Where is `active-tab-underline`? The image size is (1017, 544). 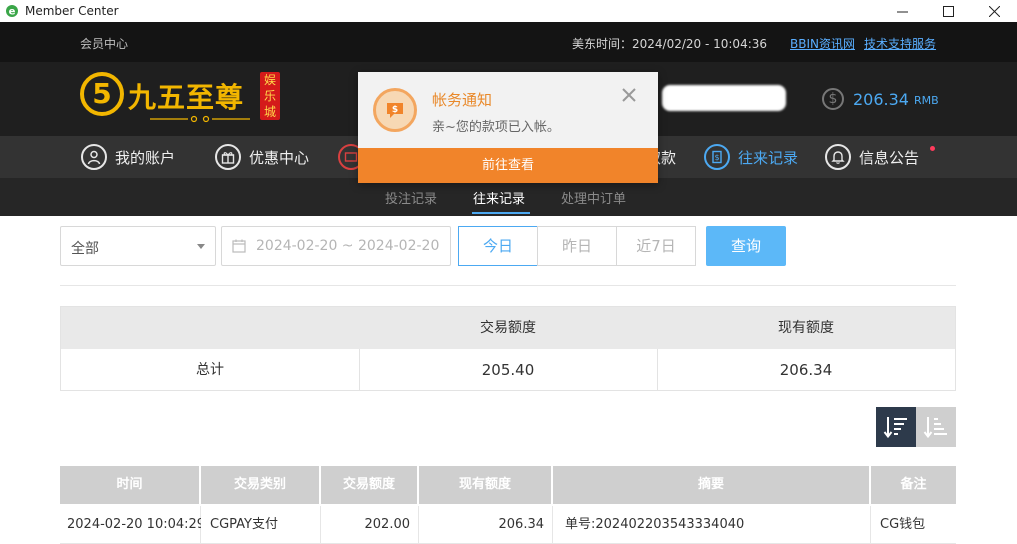 active-tab-underline is located at coordinates (501, 213).